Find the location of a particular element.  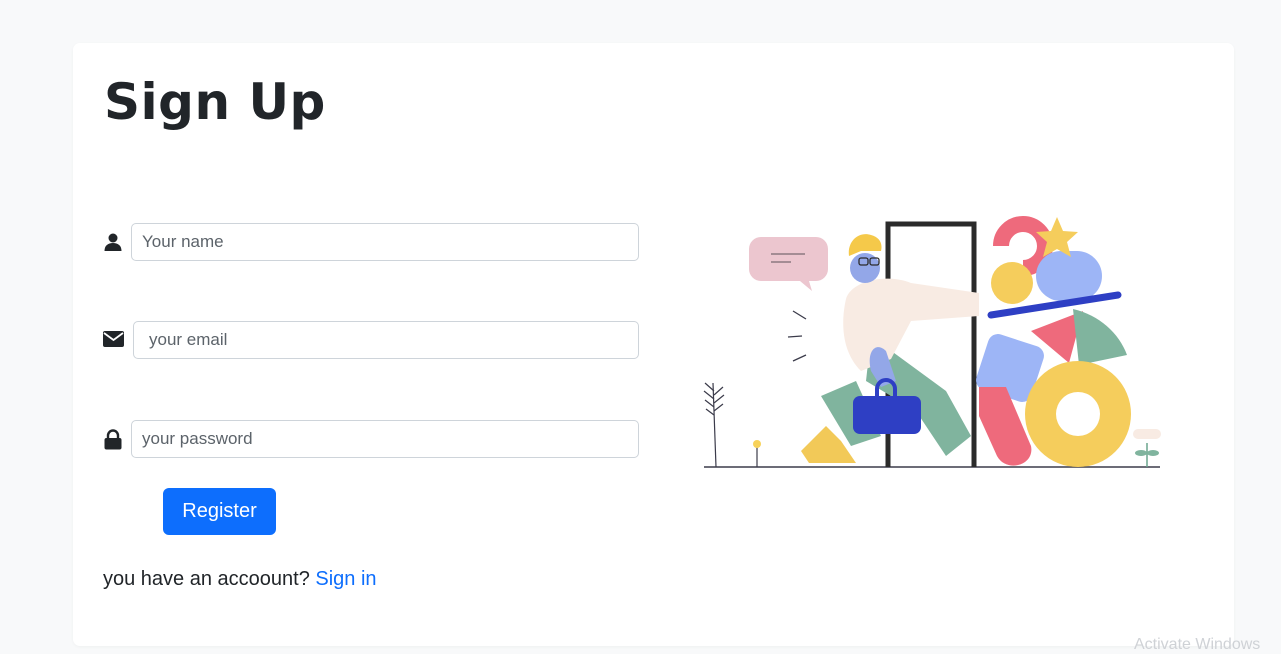

account-prompt-text: you have an accoount? is located at coordinates (206, 579).